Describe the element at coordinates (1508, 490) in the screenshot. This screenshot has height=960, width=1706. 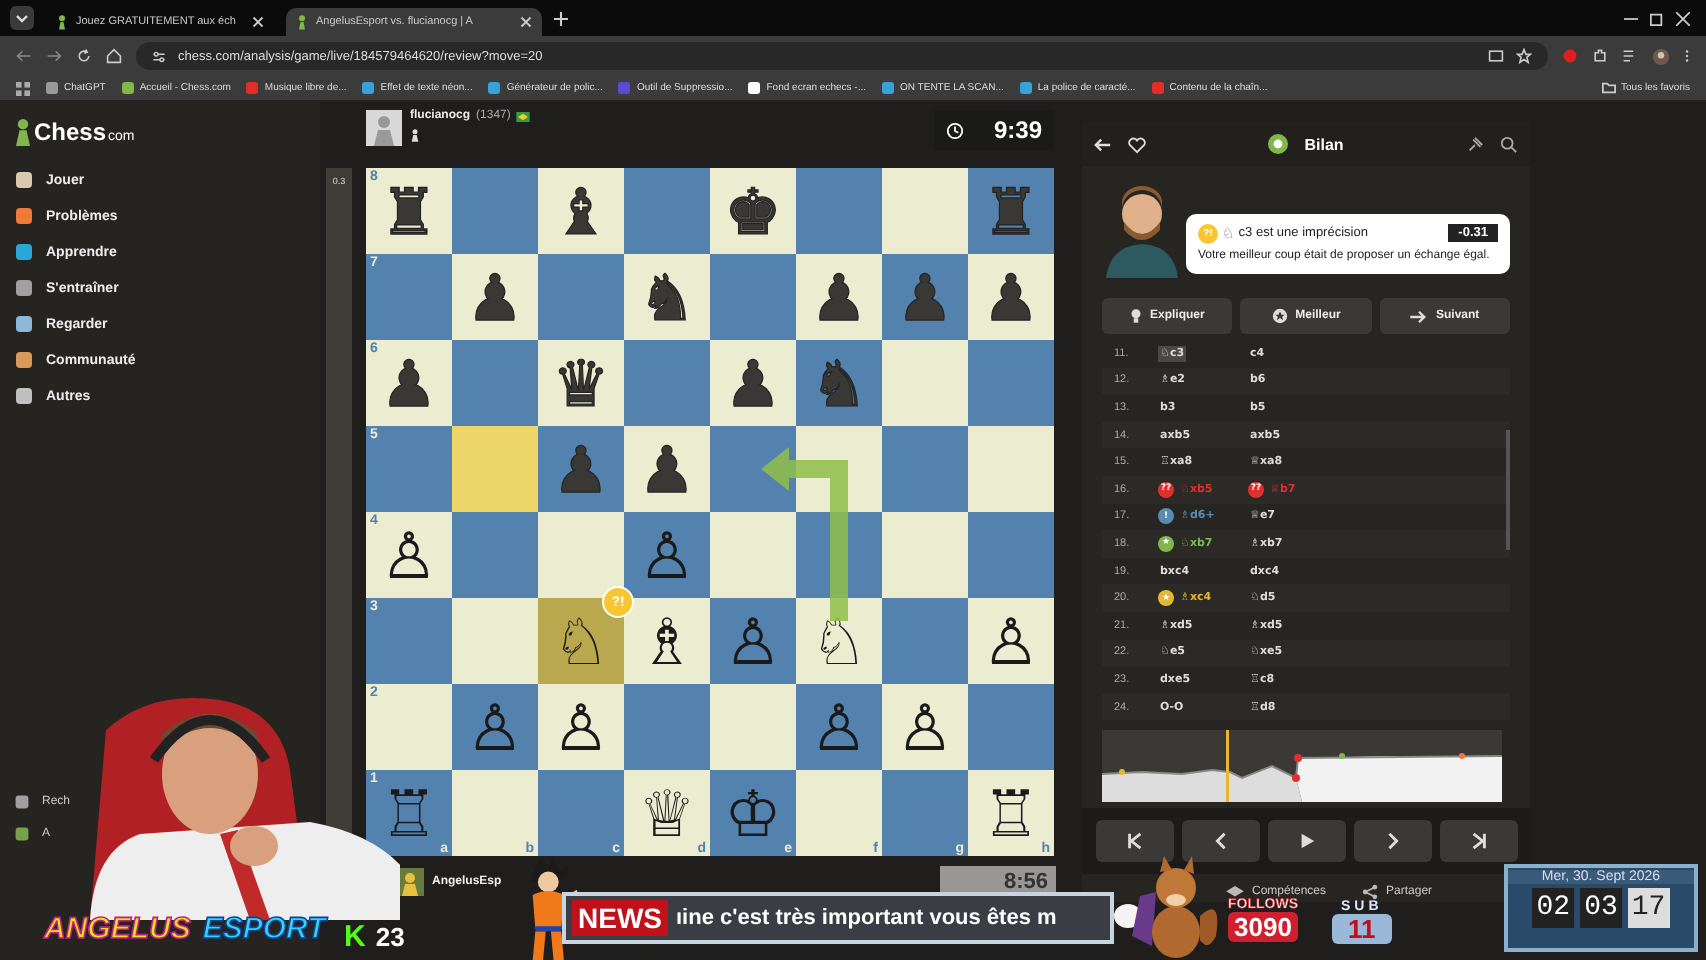
I see `scrollbar` at that location.